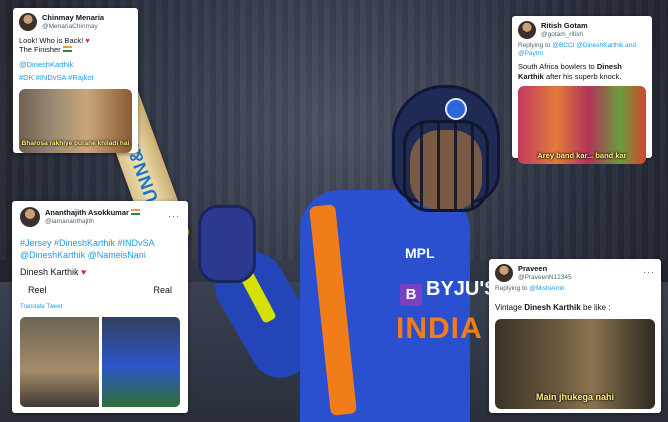 The image size is (668, 422). I want to click on tweet-header: Chinmay Menaria @MenariaChinmay, so click(75, 22).